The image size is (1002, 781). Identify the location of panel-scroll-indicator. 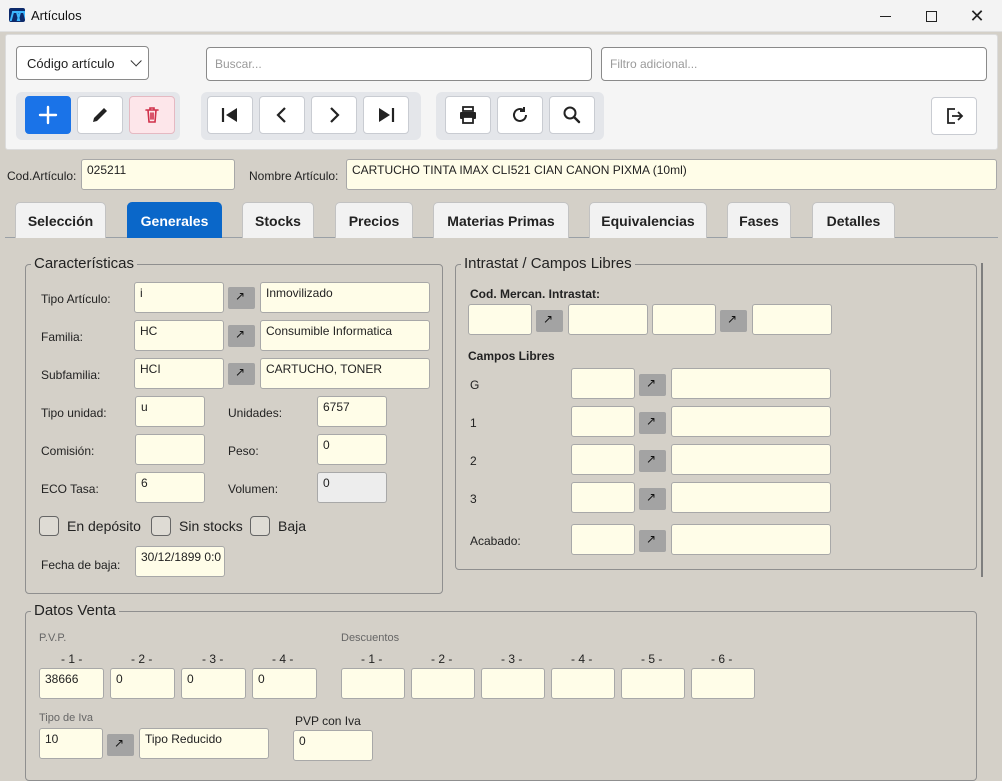
(982, 420).